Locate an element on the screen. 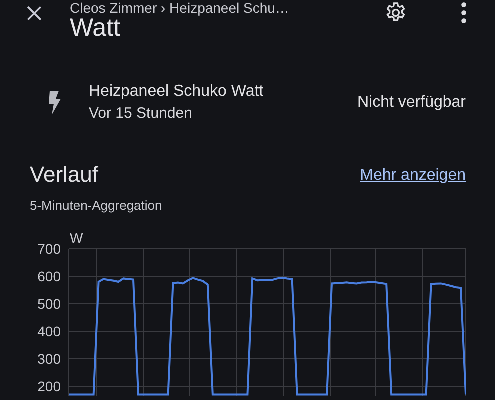 This screenshot has height=400, width=495. show-more-link: Mehr anzeigen is located at coordinates (413, 176).